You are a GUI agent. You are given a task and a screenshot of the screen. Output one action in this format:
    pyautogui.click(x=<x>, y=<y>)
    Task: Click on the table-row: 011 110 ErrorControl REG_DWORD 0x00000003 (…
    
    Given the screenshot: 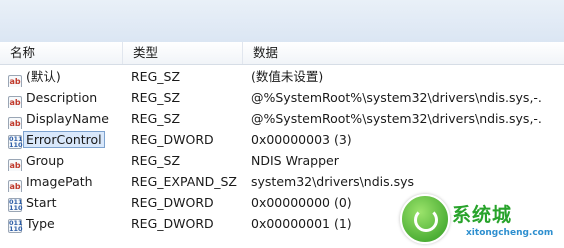 What is the action you would take?
    pyautogui.click(x=282, y=139)
    